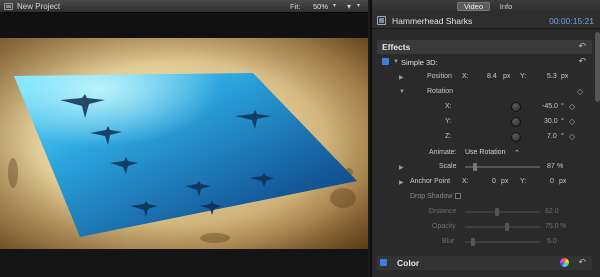 This screenshot has width=600, height=277. Describe the element at coordinates (458, 196) in the screenshot. I see `drop-shadow-checkbox` at that location.